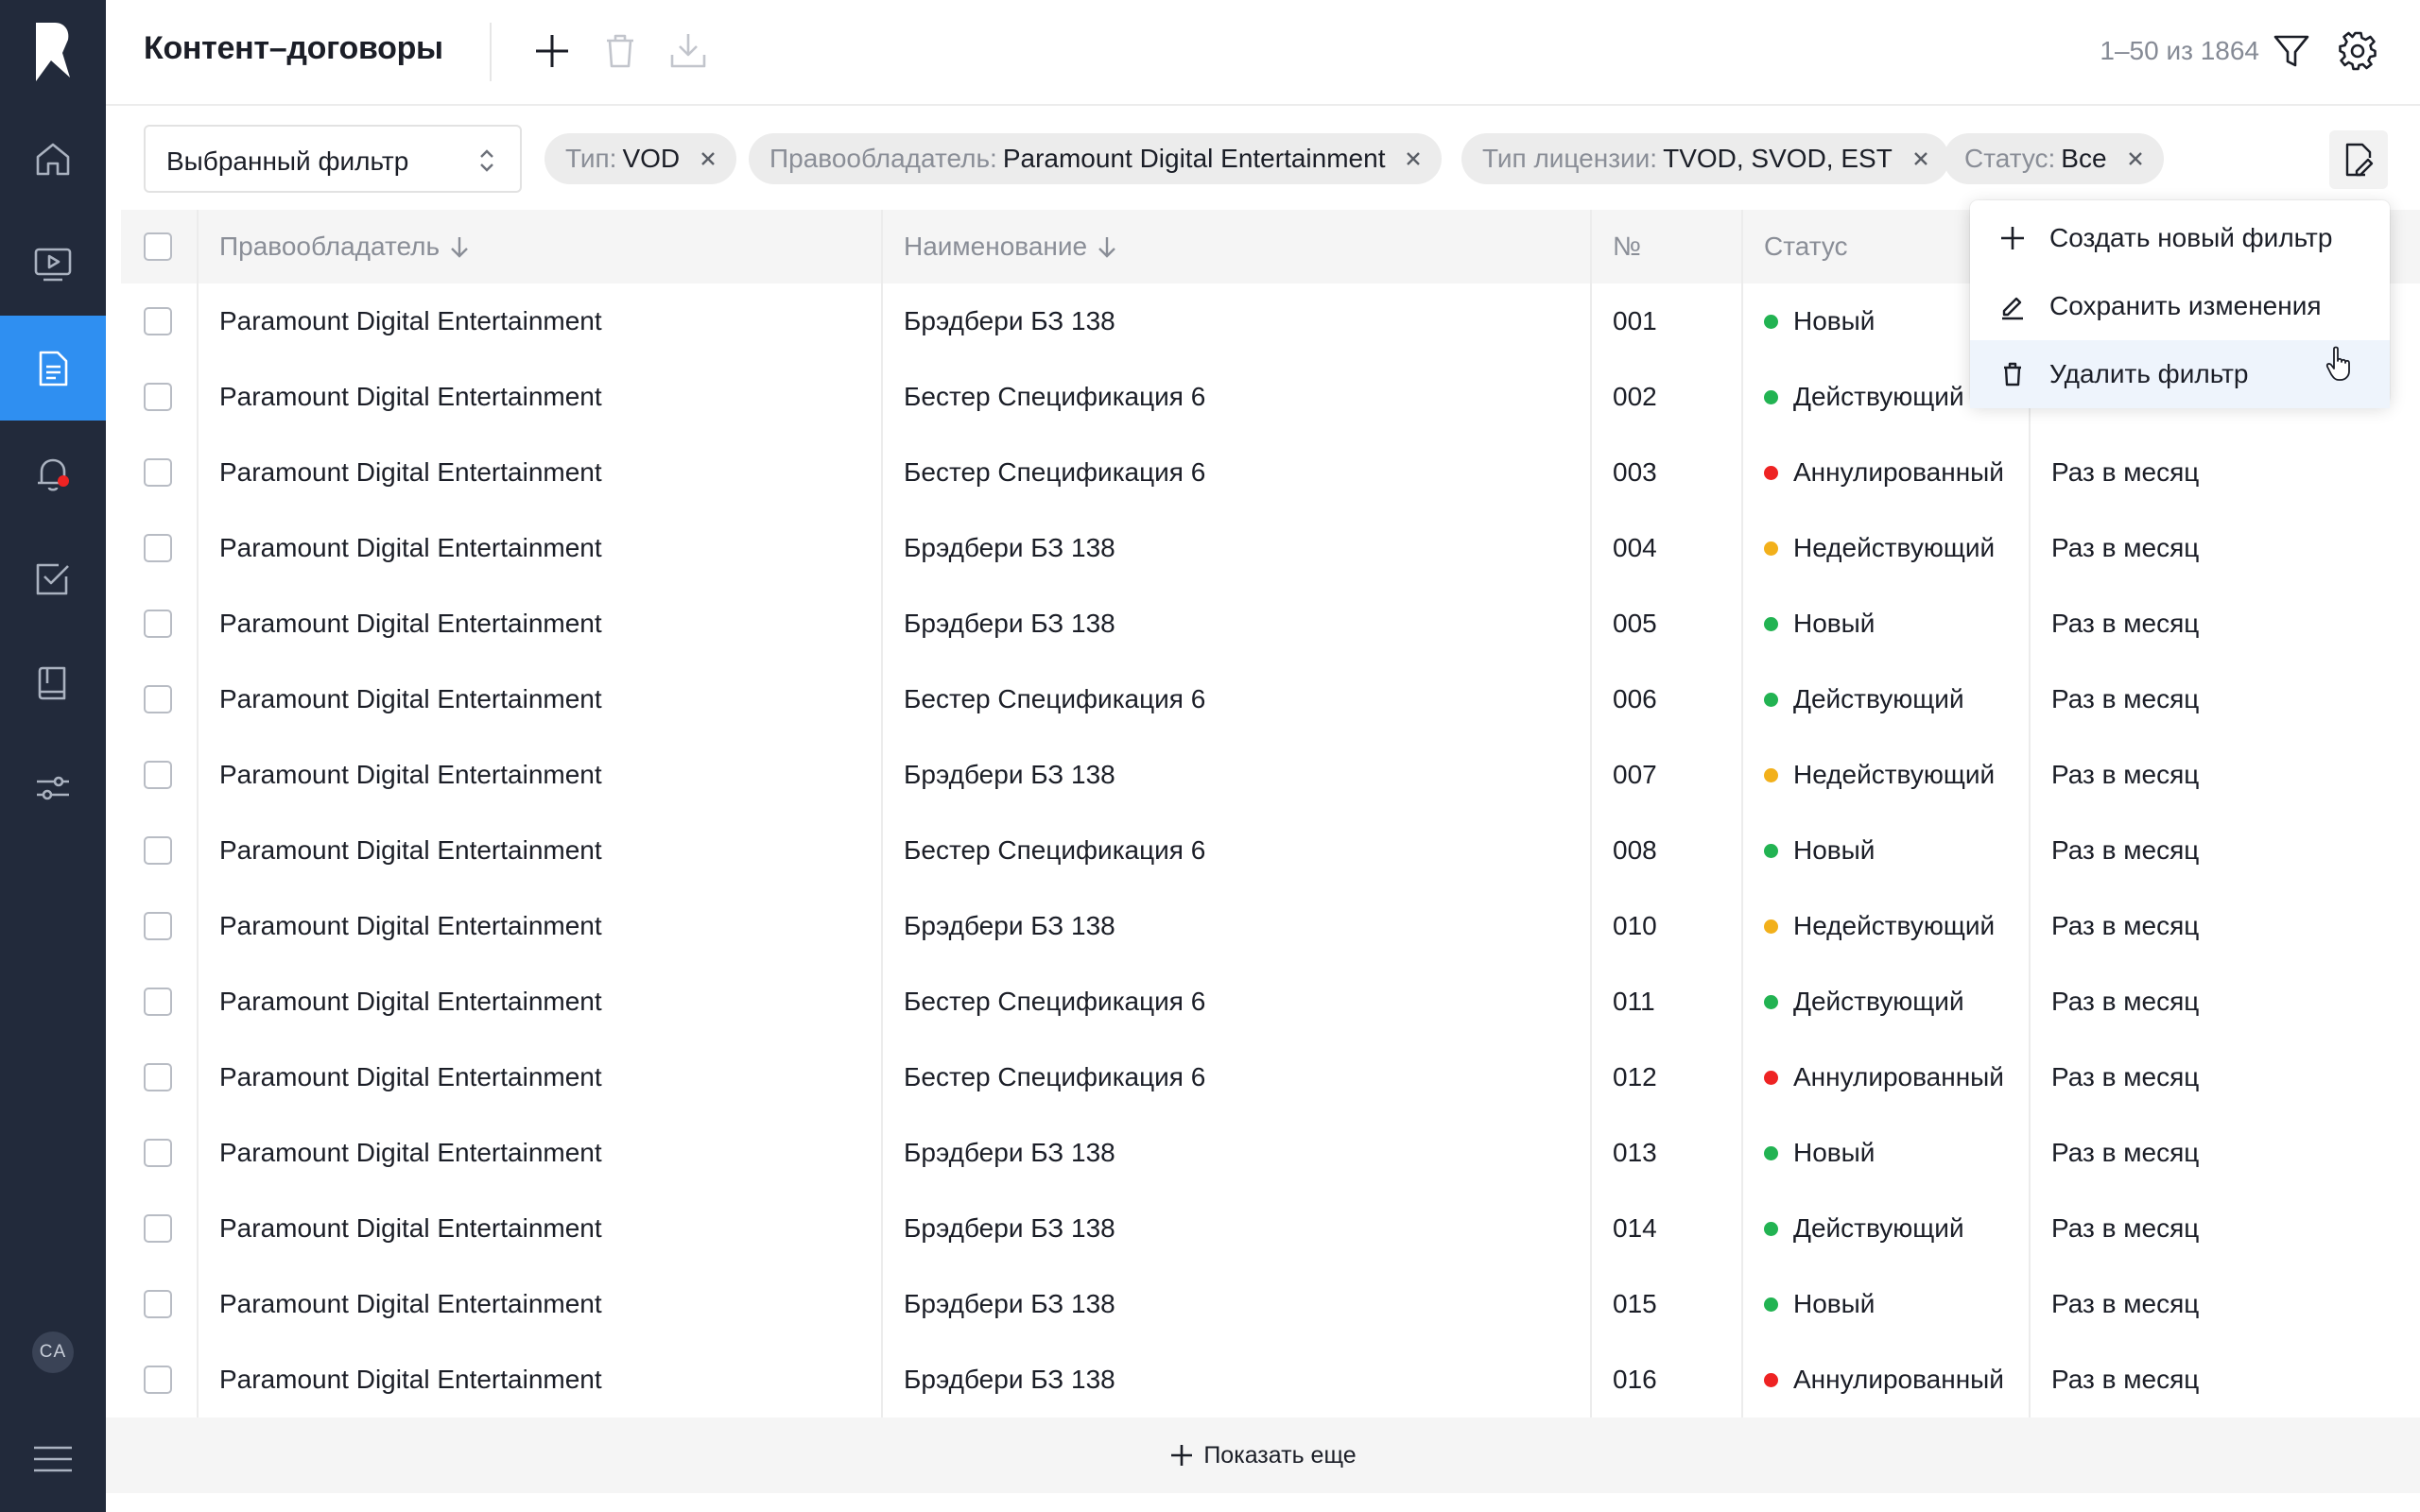 The image size is (2420, 1512). I want to click on avatar: CA, so click(53, 1352).